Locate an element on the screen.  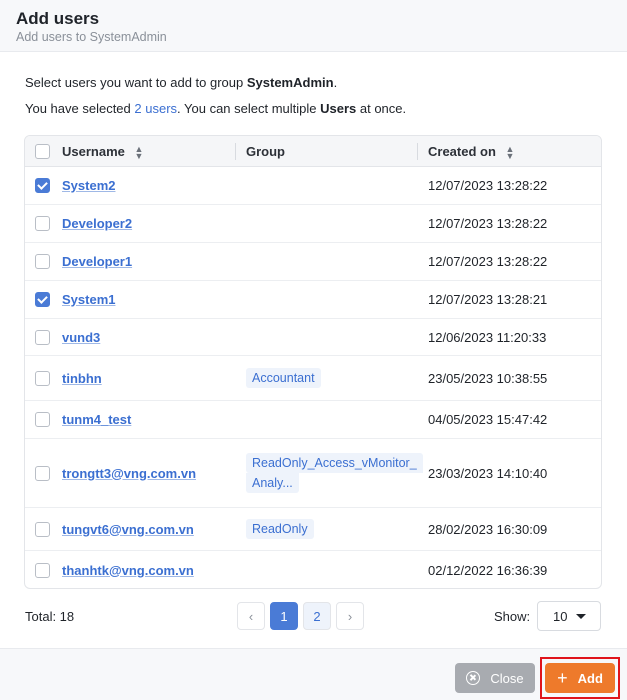
table-row: Developer1 12/07/2023 13:28:22 is located at coordinates (313, 262).